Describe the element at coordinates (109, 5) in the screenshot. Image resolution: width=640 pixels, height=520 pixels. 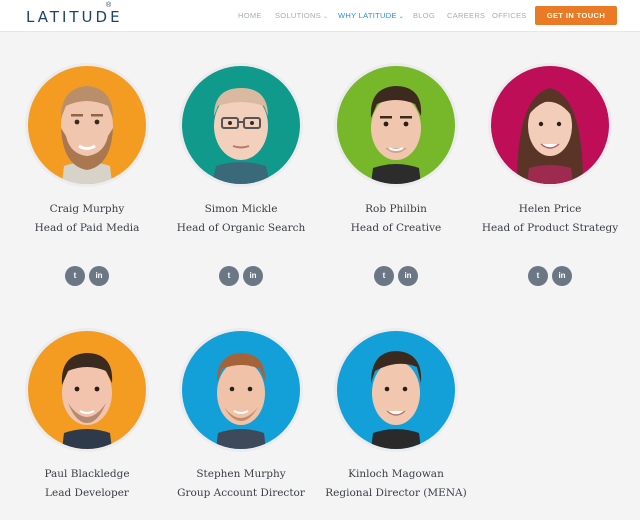
I see `registered-mark: ®` at that location.